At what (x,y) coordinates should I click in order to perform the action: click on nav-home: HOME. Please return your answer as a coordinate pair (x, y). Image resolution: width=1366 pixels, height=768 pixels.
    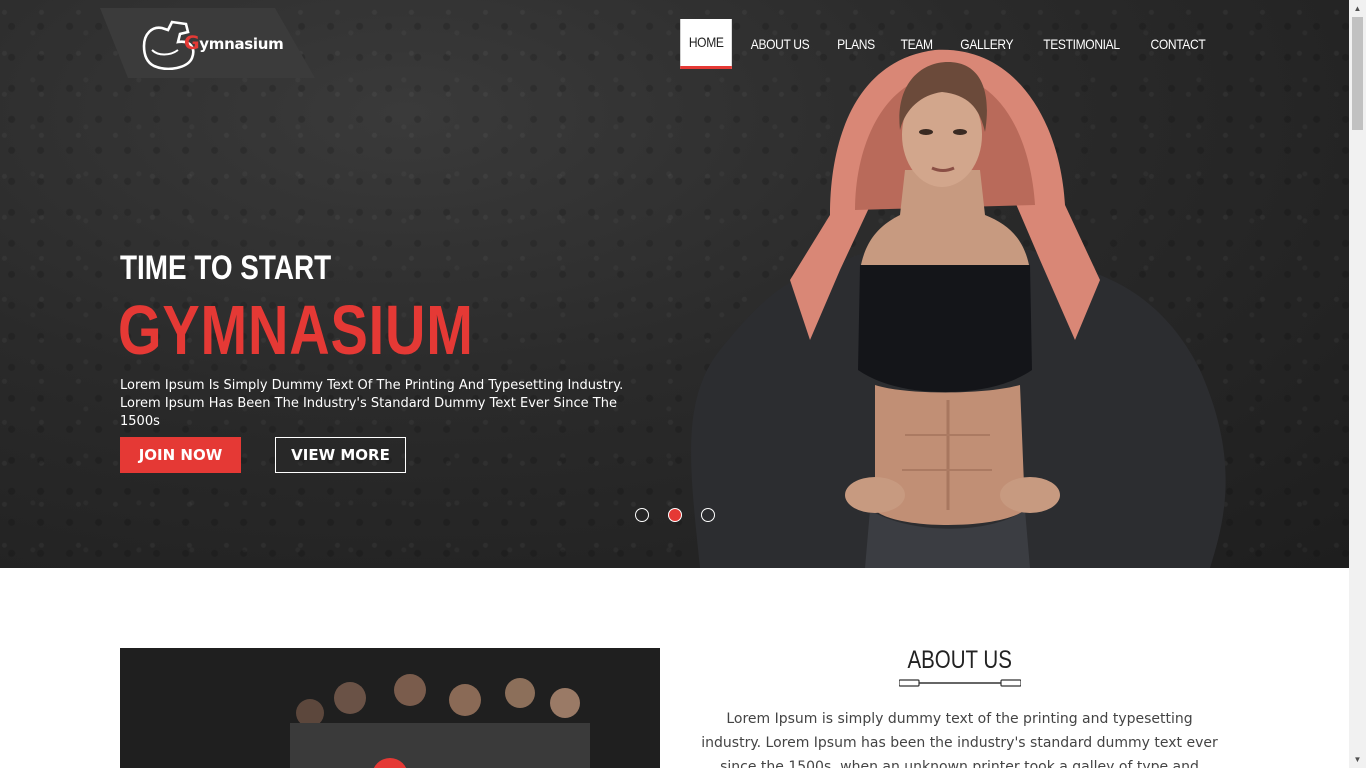
    Looking at the image, I should click on (706, 44).